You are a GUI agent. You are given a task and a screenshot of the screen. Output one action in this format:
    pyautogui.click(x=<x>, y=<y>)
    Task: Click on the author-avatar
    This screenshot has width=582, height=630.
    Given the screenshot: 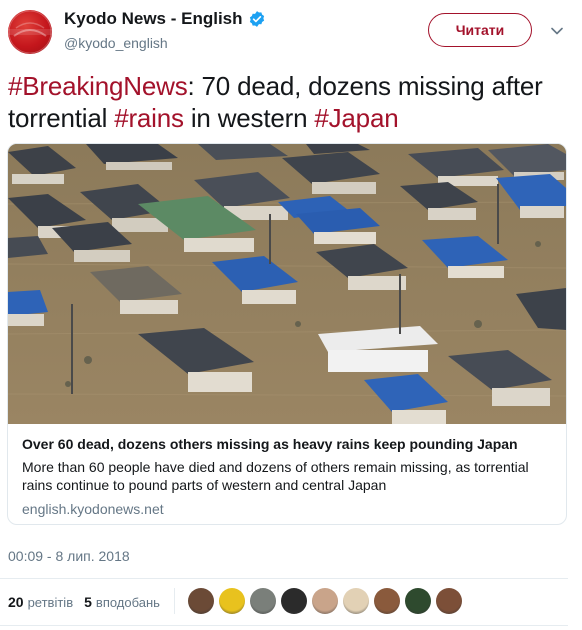 What is the action you would take?
    pyautogui.click(x=30, y=32)
    